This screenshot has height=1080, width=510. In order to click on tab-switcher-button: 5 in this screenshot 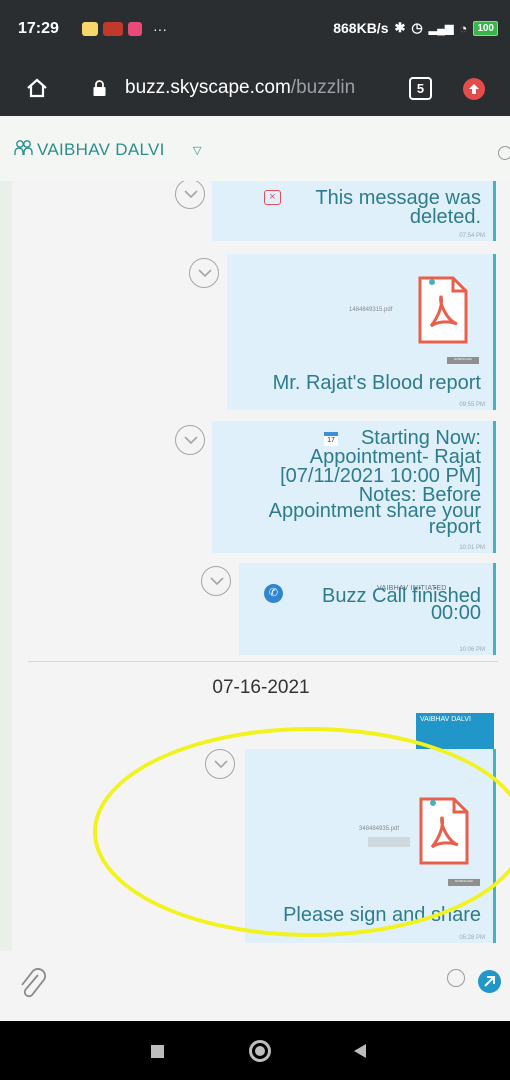, I will do `click(420, 88)`.